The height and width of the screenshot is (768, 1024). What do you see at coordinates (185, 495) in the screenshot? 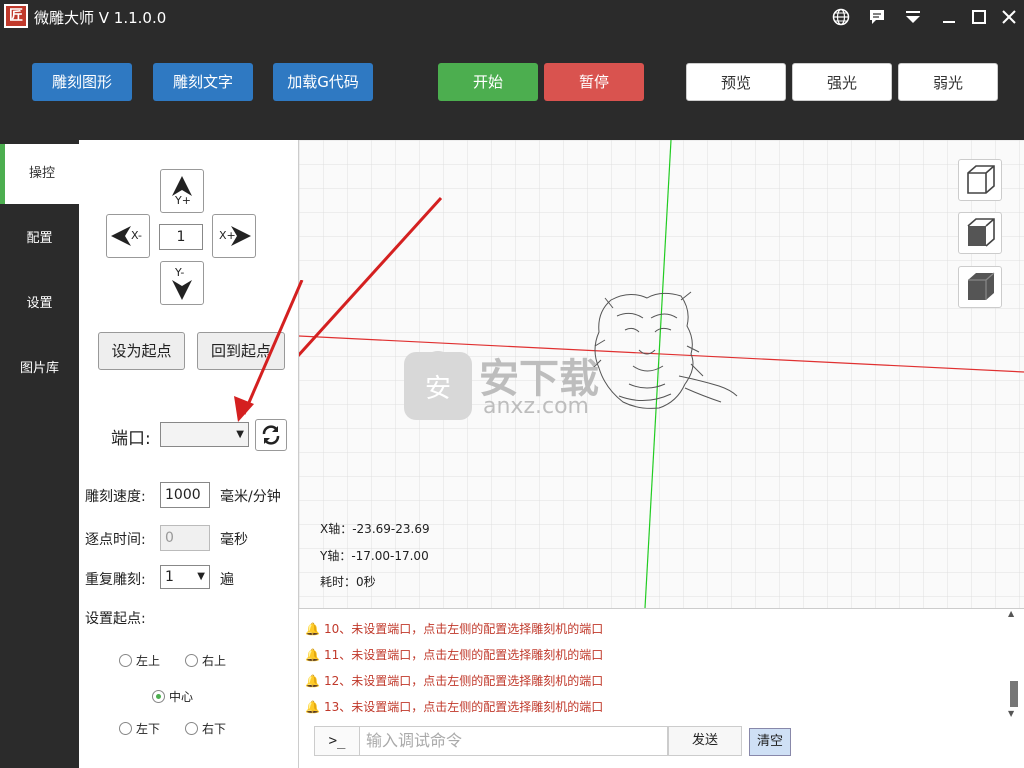
I see `speed-input: 1000` at bounding box center [185, 495].